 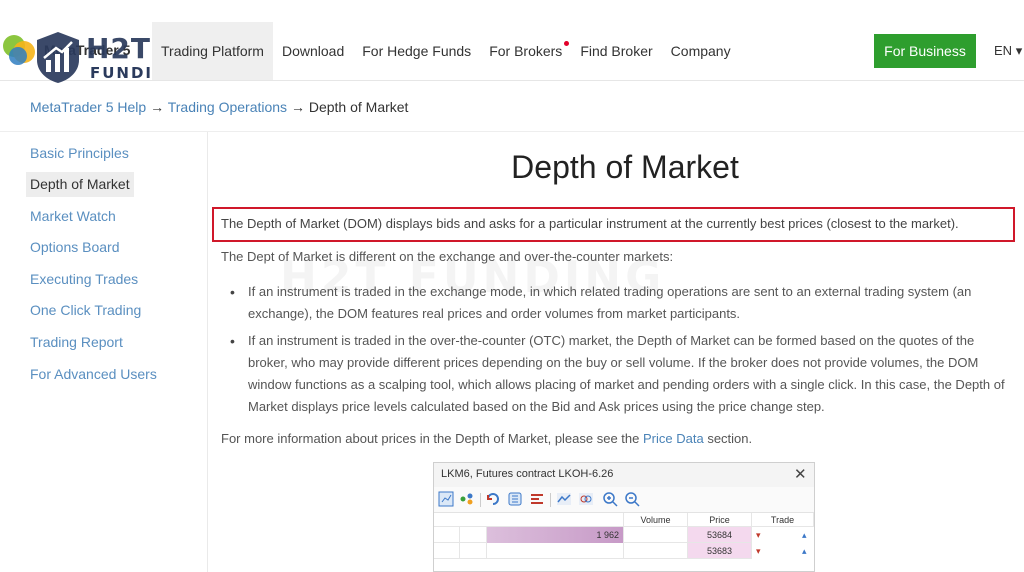 I want to click on levels-icon, so click(x=537, y=499).